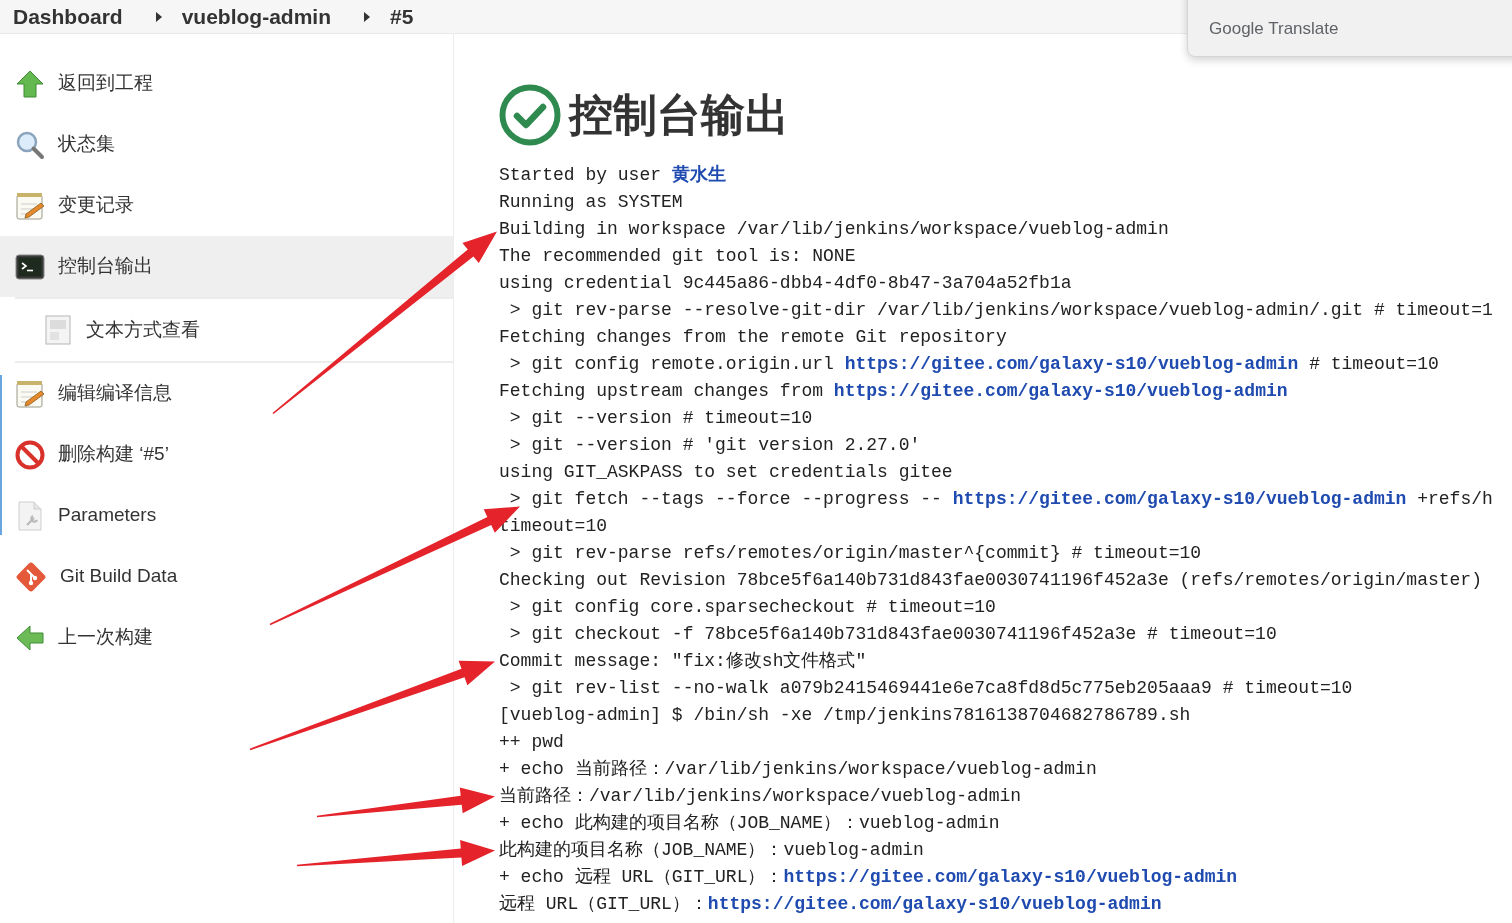  I want to click on translate-brand-label: Google Translate, so click(1274, 28).